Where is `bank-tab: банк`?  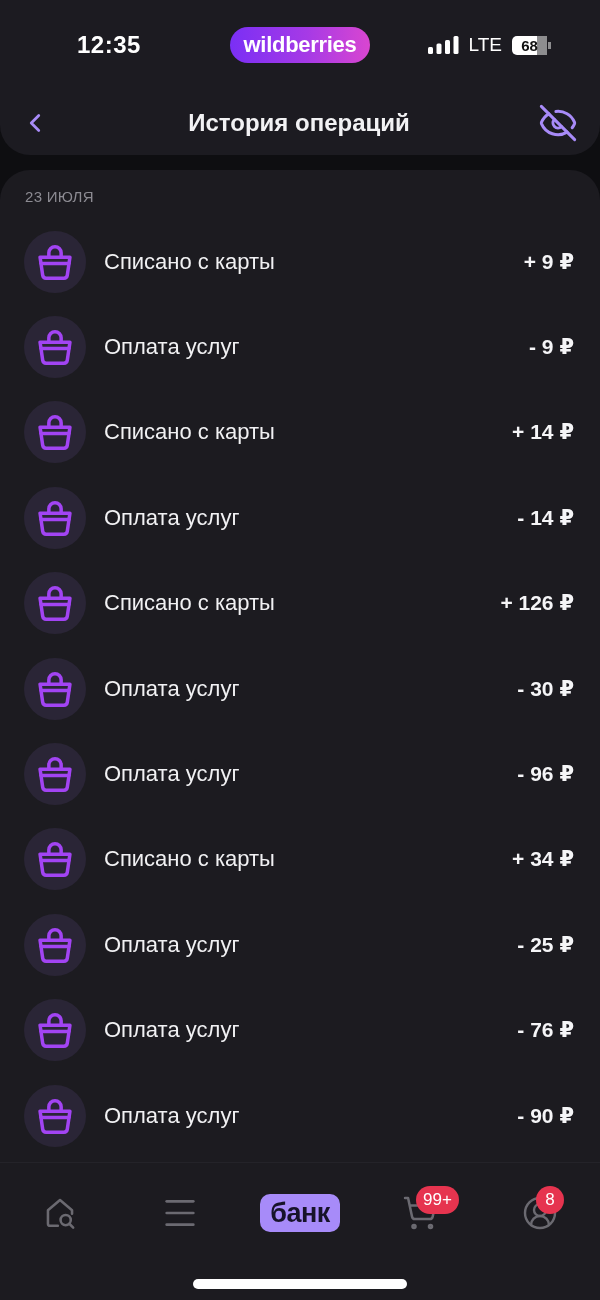
bank-tab: банк is located at coordinates (300, 1213).